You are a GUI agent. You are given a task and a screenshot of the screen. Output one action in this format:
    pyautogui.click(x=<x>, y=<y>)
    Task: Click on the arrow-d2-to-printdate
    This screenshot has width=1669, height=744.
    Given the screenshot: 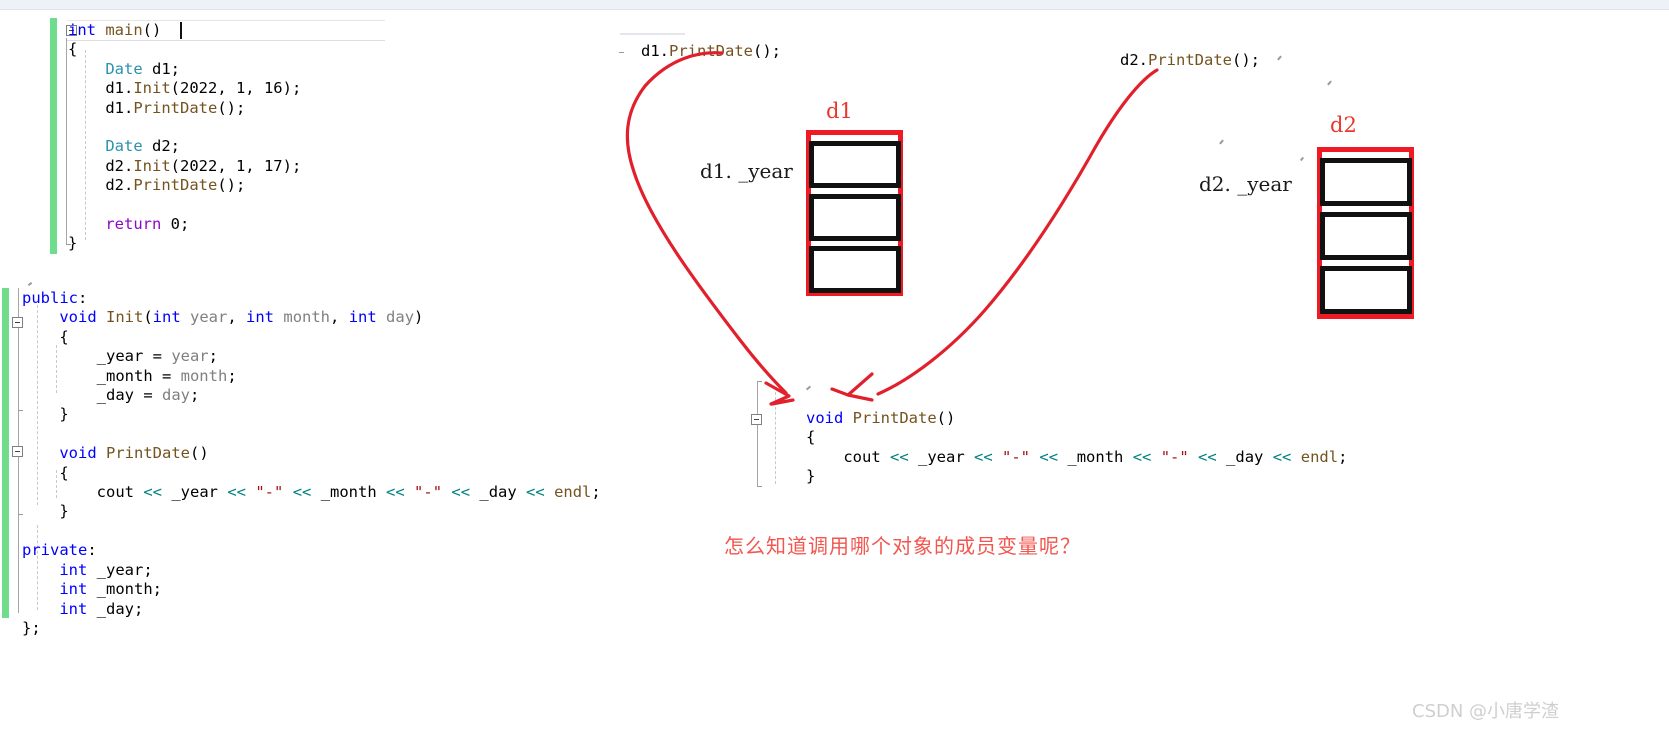 What is the action you would take?
    pyautogui.click(x=1017, y=232)
    